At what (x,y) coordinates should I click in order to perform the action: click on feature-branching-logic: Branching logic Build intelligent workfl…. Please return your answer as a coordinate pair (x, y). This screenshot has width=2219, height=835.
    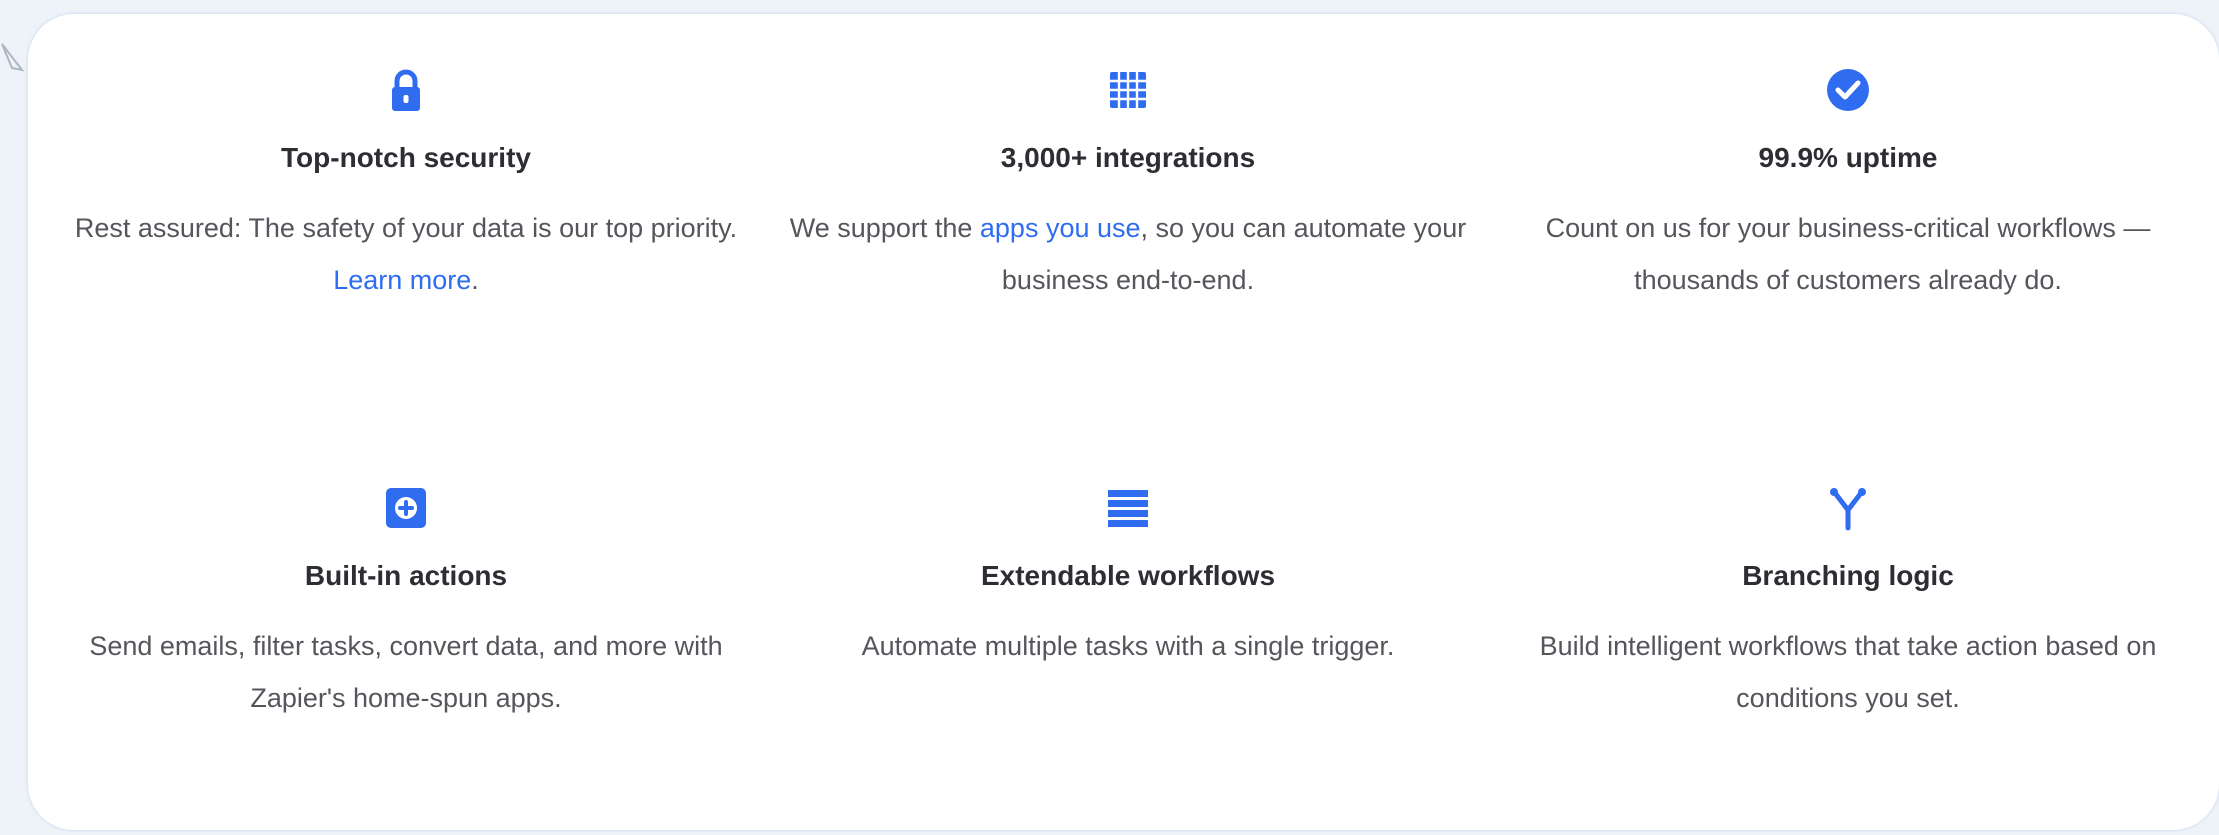
    Looking at the image, I should click on (1848, 604).